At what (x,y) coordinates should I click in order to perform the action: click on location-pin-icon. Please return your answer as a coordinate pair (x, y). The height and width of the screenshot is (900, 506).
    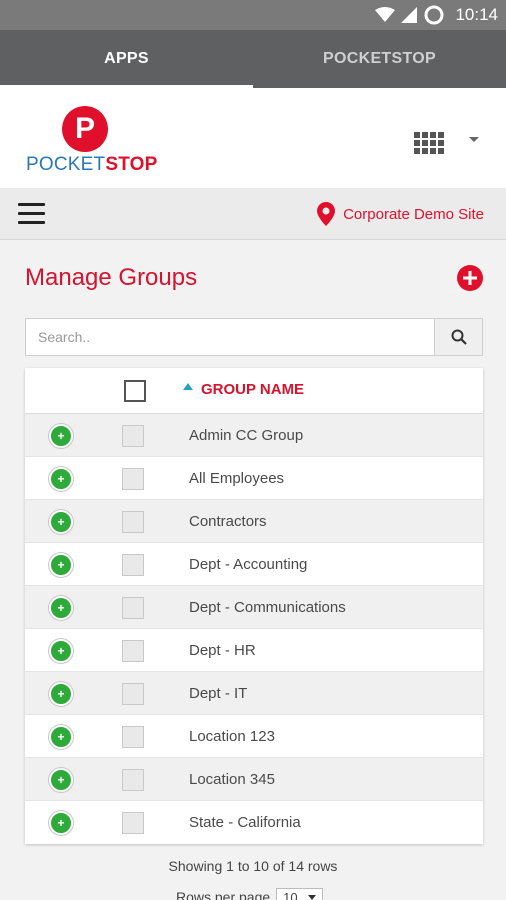
    Looking at the image, I should click on (326, 214).